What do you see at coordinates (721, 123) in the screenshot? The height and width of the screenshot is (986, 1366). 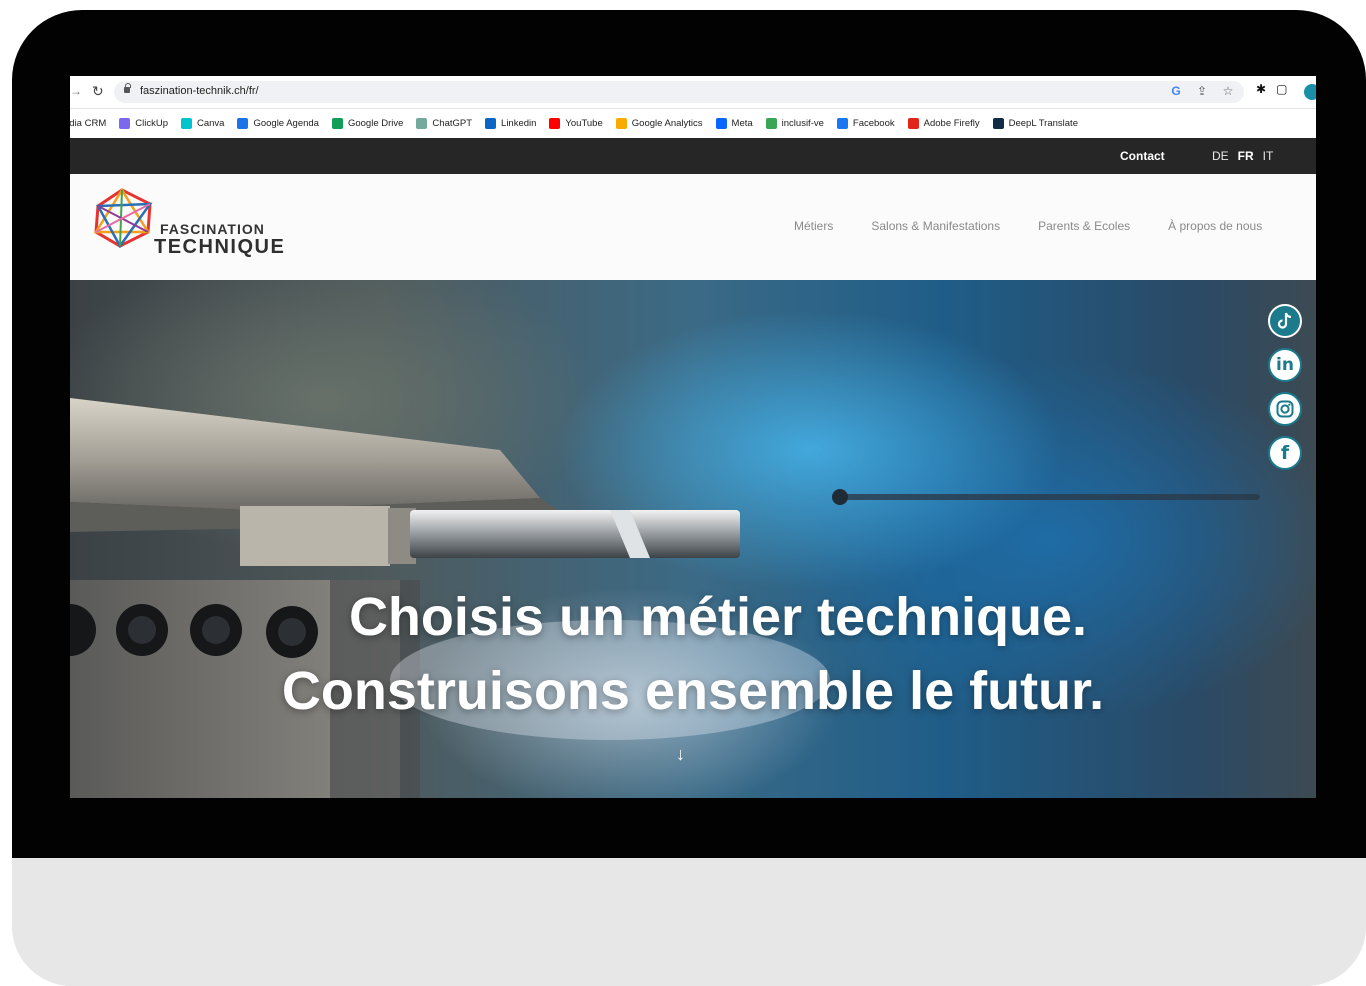 I see `meta-icon` at bounding box center [721, 123].